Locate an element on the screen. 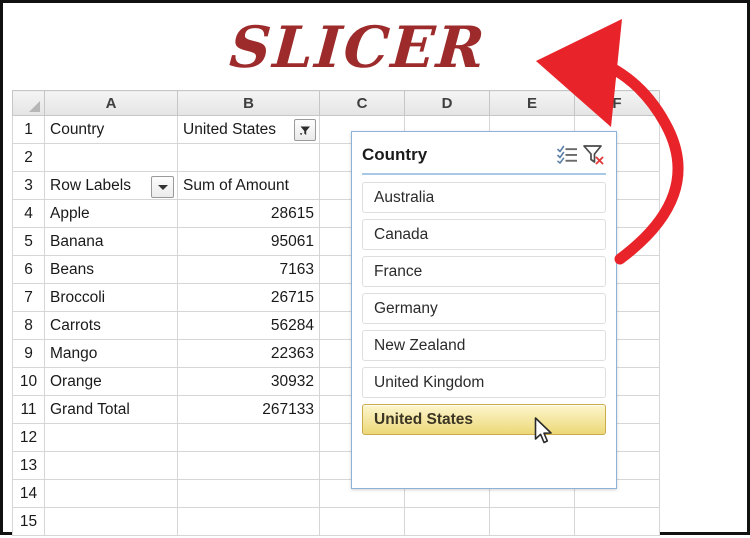  slicer-header: Country is located at coordinates (484, 155).